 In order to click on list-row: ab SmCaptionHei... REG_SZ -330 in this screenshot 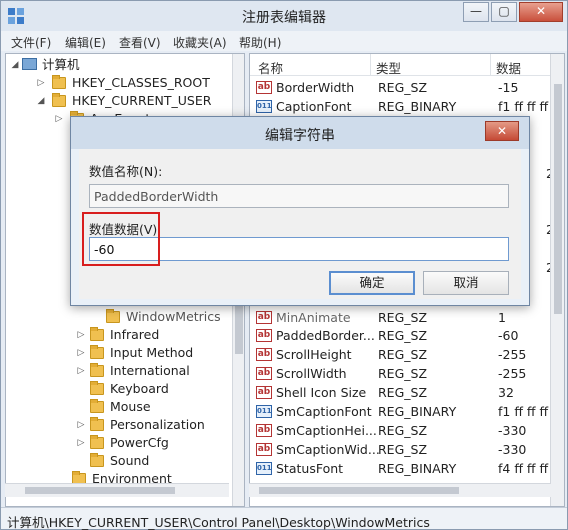, I will do `click(400, 430)`.